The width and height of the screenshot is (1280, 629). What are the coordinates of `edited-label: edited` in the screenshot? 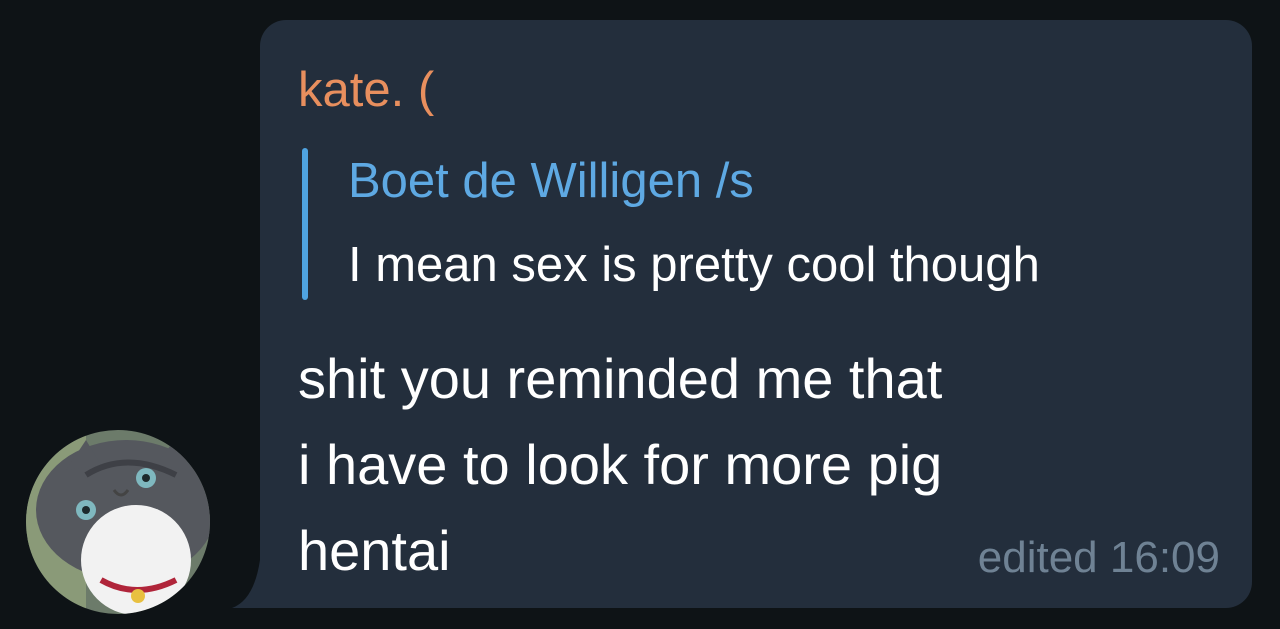 It's located at (1037, 557).